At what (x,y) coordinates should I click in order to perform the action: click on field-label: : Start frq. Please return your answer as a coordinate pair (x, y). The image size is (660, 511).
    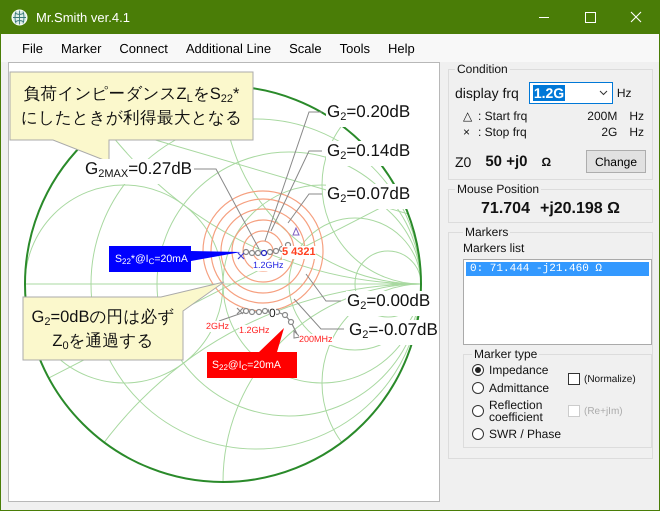
    Looking at the image, I should click on (503, 116).